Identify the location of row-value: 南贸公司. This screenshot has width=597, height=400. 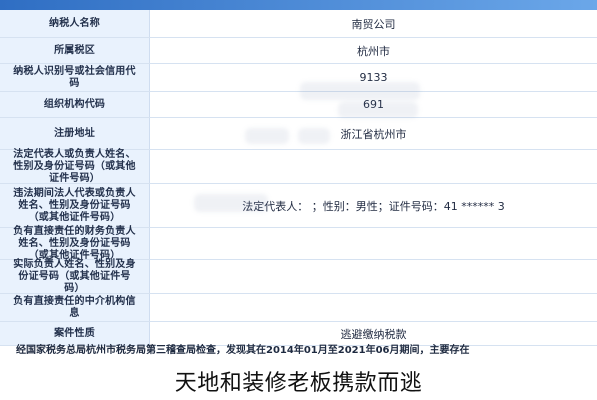
(373, 24).